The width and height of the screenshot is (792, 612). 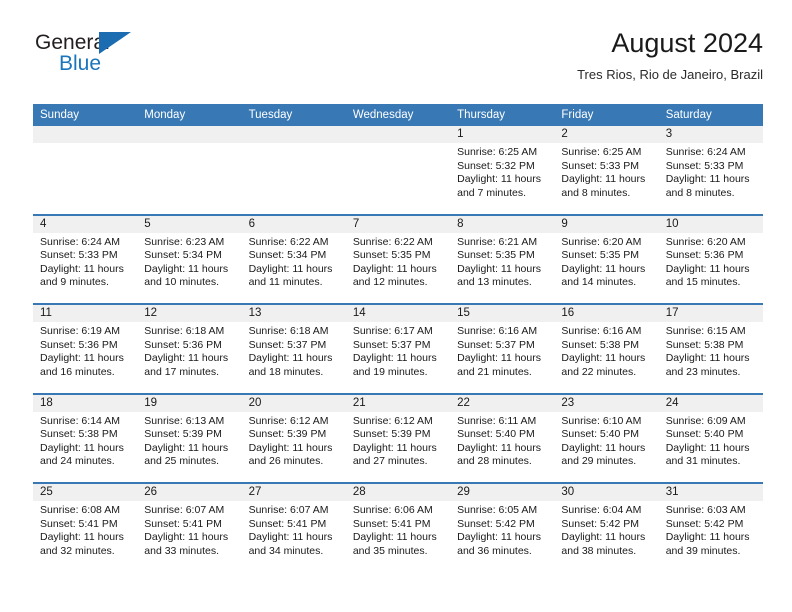 What do you see at coordinates (85, 134) in the screenshot?
I see `day-number` at bounding box center [85, 134].